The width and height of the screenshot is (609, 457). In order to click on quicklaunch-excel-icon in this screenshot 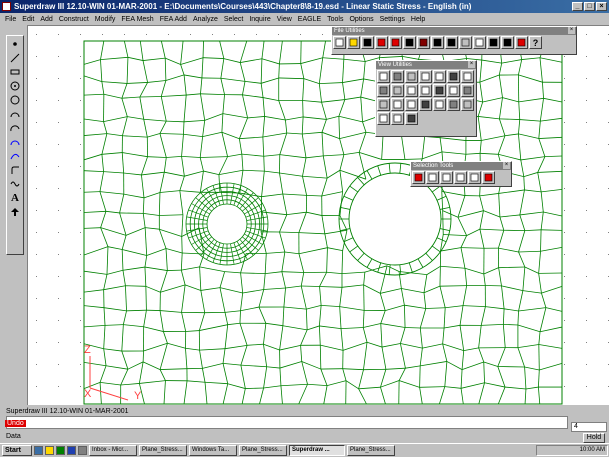, I will do `click(60, 450)`.